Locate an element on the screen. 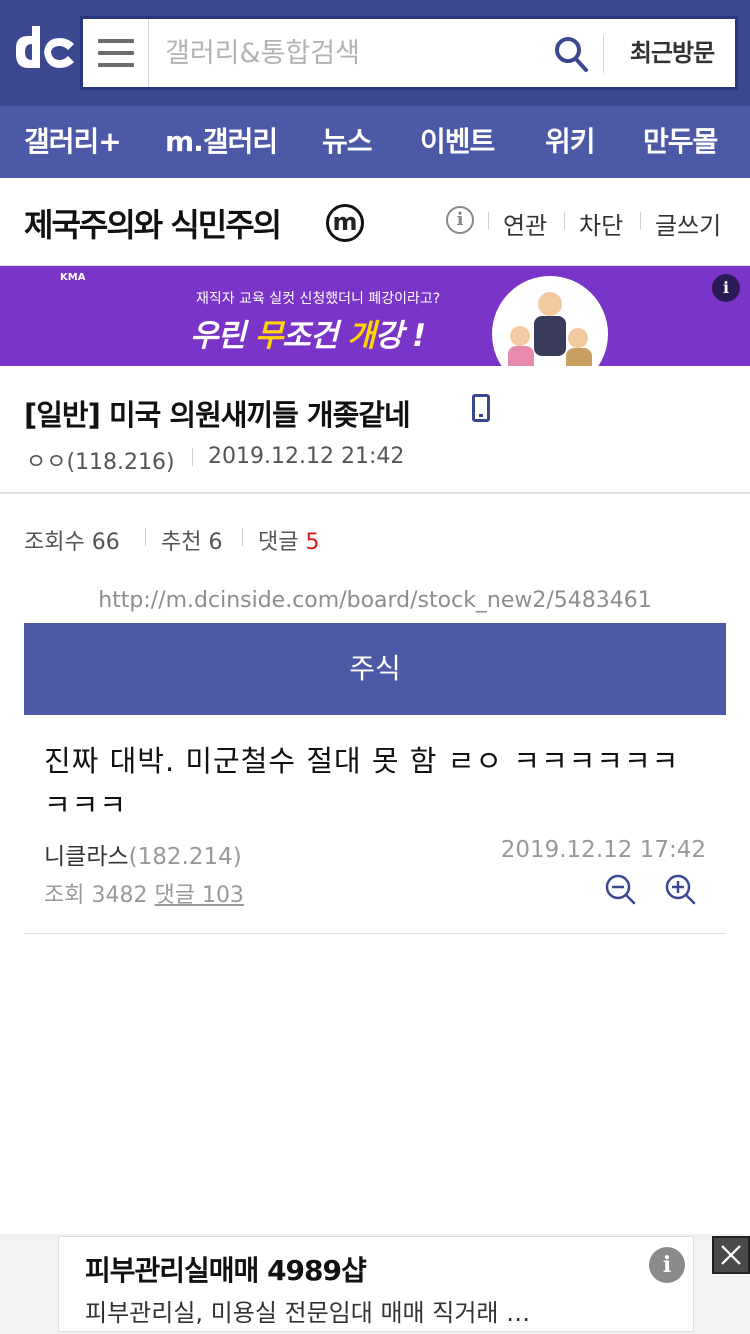 Image resolution: width=750 pixels, height=1334 pixels. post-date: 2019.12.12 21:42 is located at coordinates (306, 456).